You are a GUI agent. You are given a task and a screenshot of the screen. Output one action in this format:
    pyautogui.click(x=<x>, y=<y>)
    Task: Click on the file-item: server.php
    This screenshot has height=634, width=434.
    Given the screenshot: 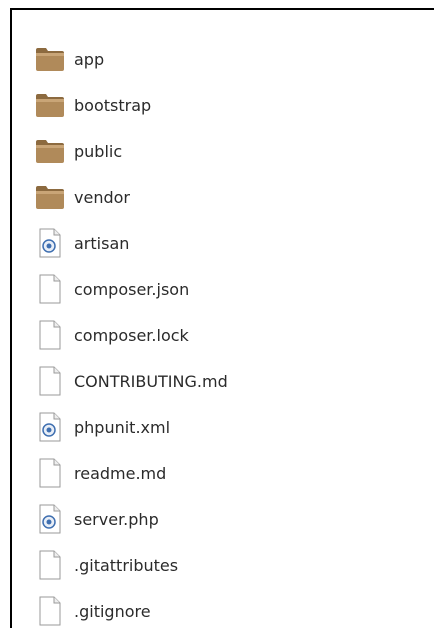 What is the action you would take?
    pyautogui.click(x=131, y=519)
    